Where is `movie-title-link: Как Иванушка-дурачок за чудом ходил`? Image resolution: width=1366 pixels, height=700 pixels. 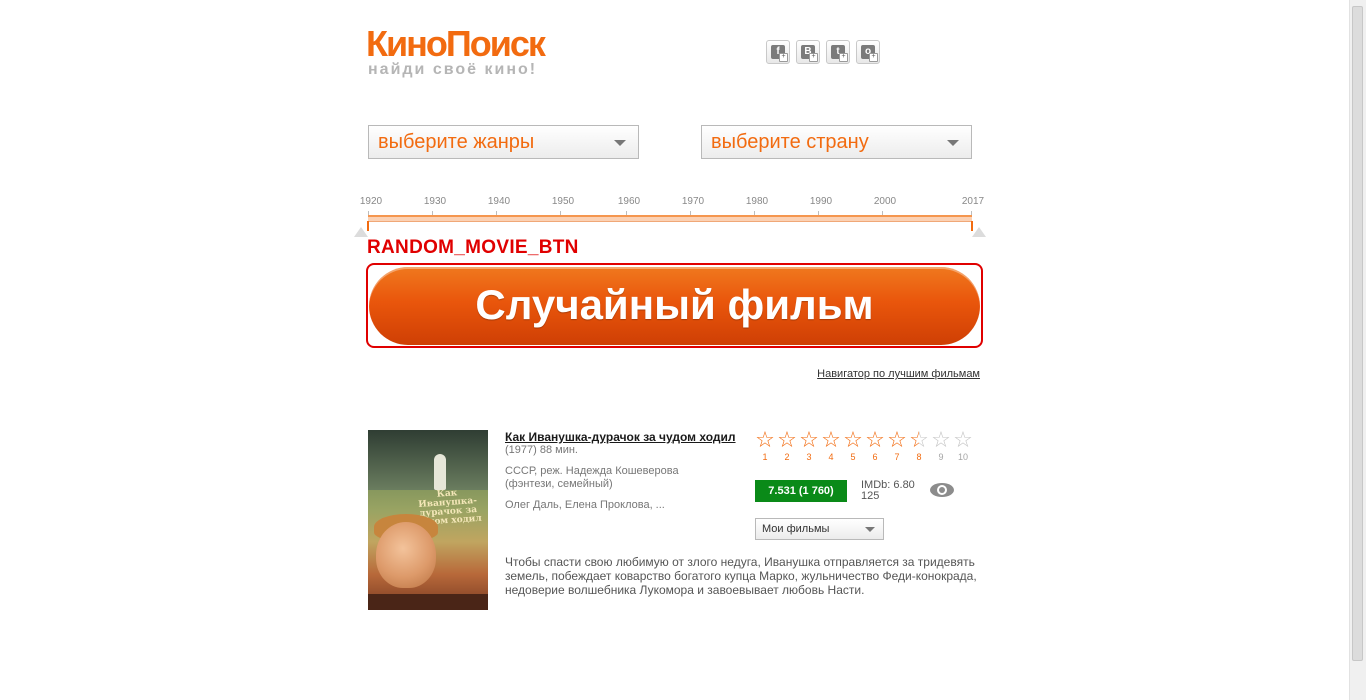 movie-title-link: Как Иванушка-дурачок за чудом ходил is located at coordinates (620, 437).